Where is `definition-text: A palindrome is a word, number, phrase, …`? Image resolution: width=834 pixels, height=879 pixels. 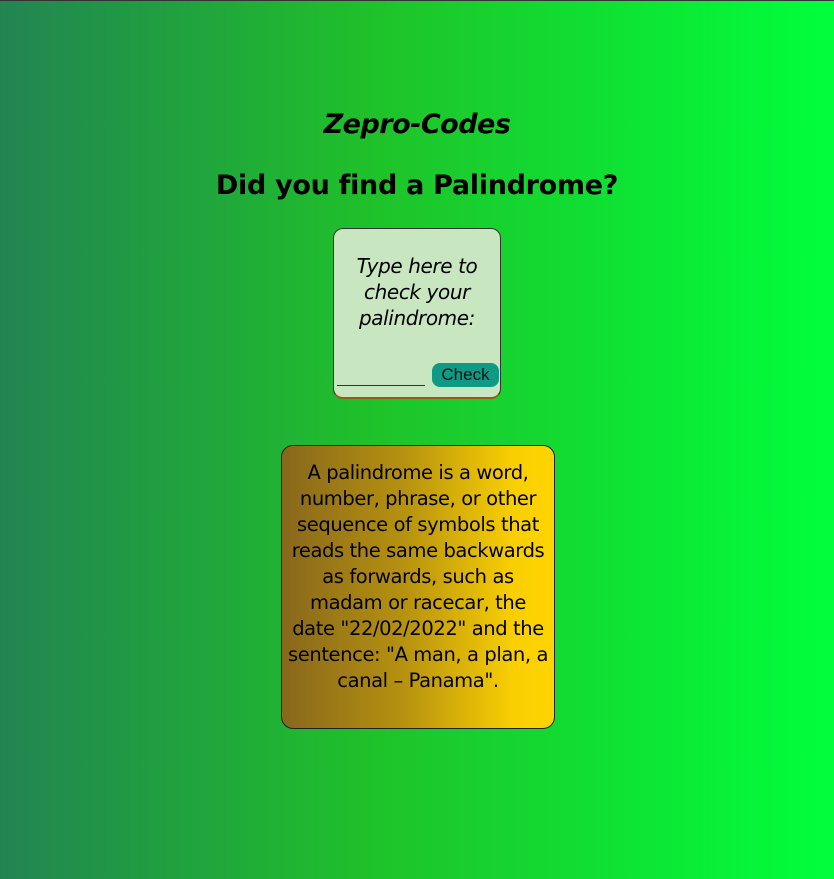 definition-text: A palindrome is a word, number, phrase, … is located at coordinates (418, 576).